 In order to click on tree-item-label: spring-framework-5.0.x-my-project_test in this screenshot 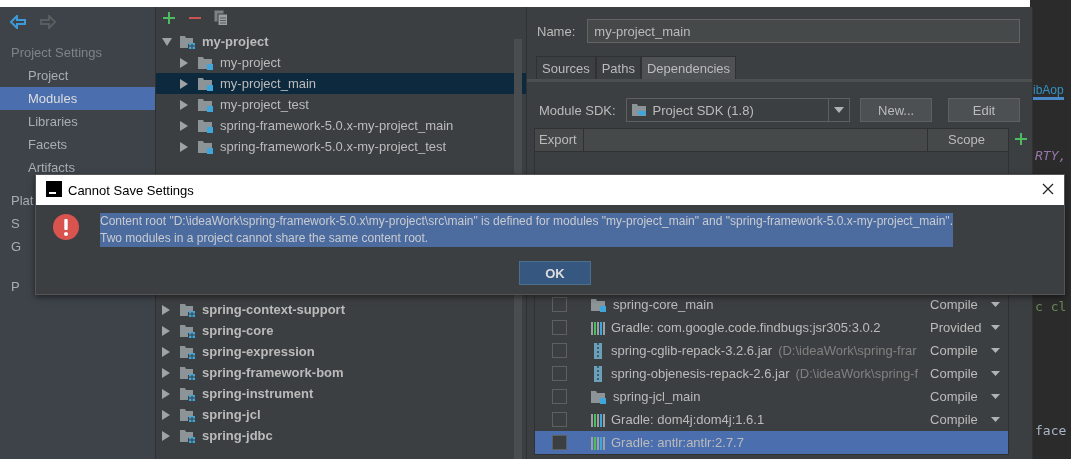, I will do `click(333, 146)`.